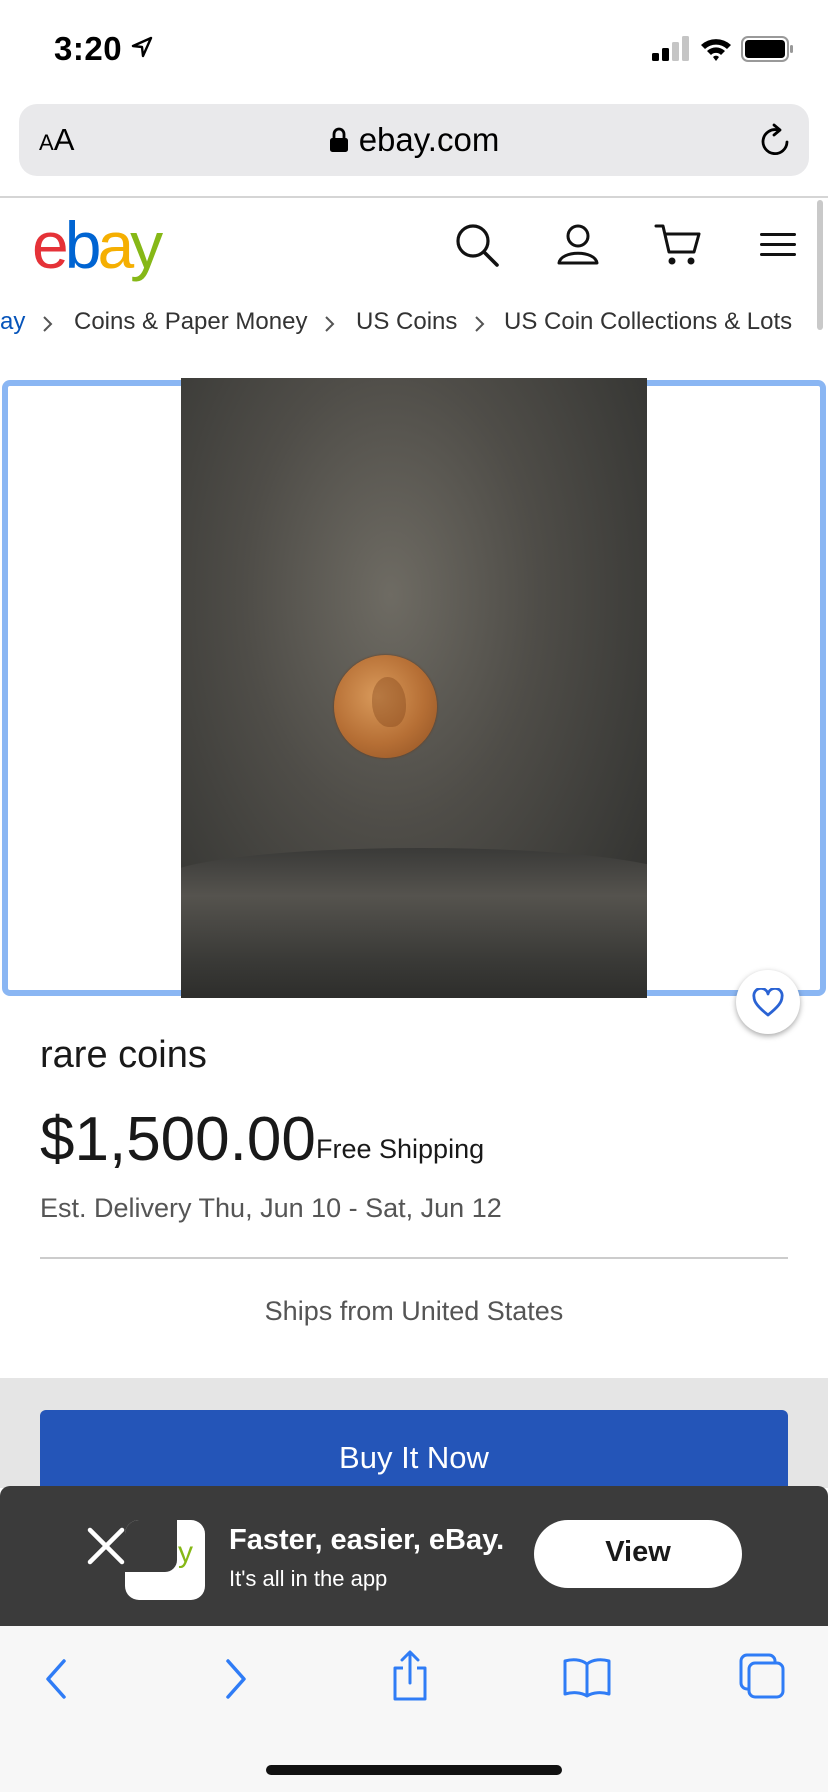  What do you see at coordinates (672, 49) in the screenshot?
I see `cellular-signal-icon` at bounding box center [672, 49].